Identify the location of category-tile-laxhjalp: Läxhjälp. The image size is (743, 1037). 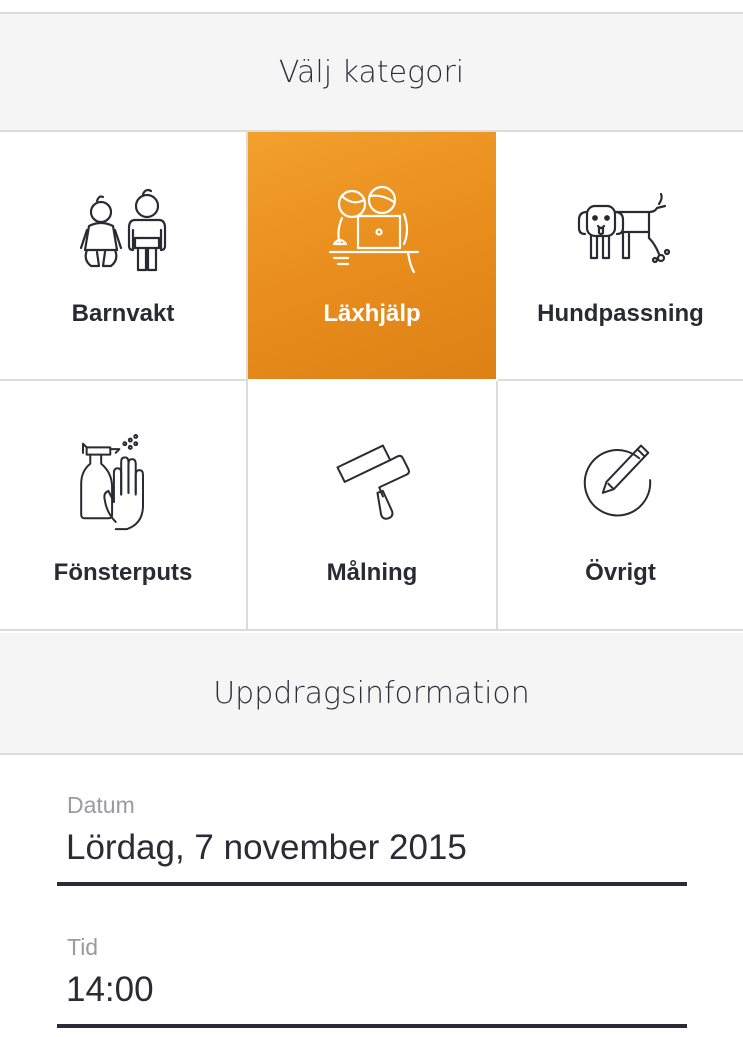
(373, 256).